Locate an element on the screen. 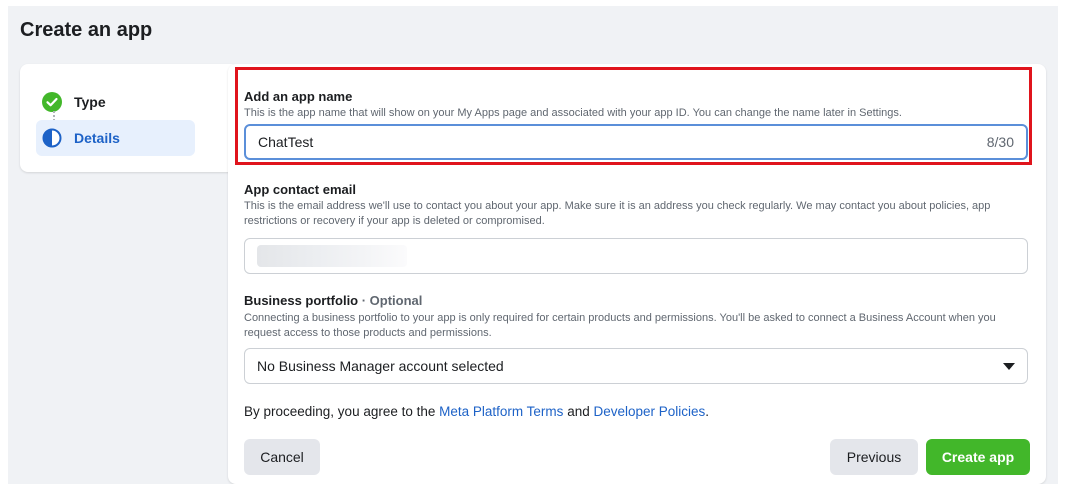 The width and height of the screenshot is (1065, 484). step-label: Type is located at coordinates (90, 102).